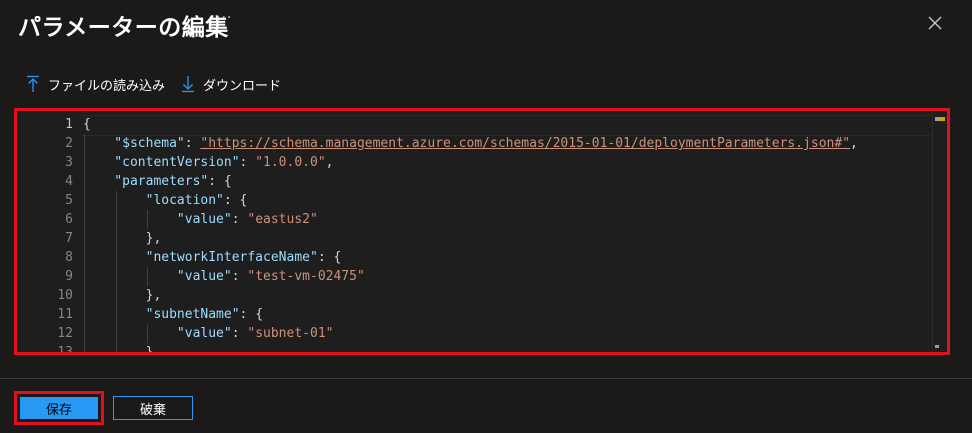 The width and height of the screenshot is (972, 433). Describe the element at coordinates (69, 181) in the screenshot. I see `line-number: 4` at that location.